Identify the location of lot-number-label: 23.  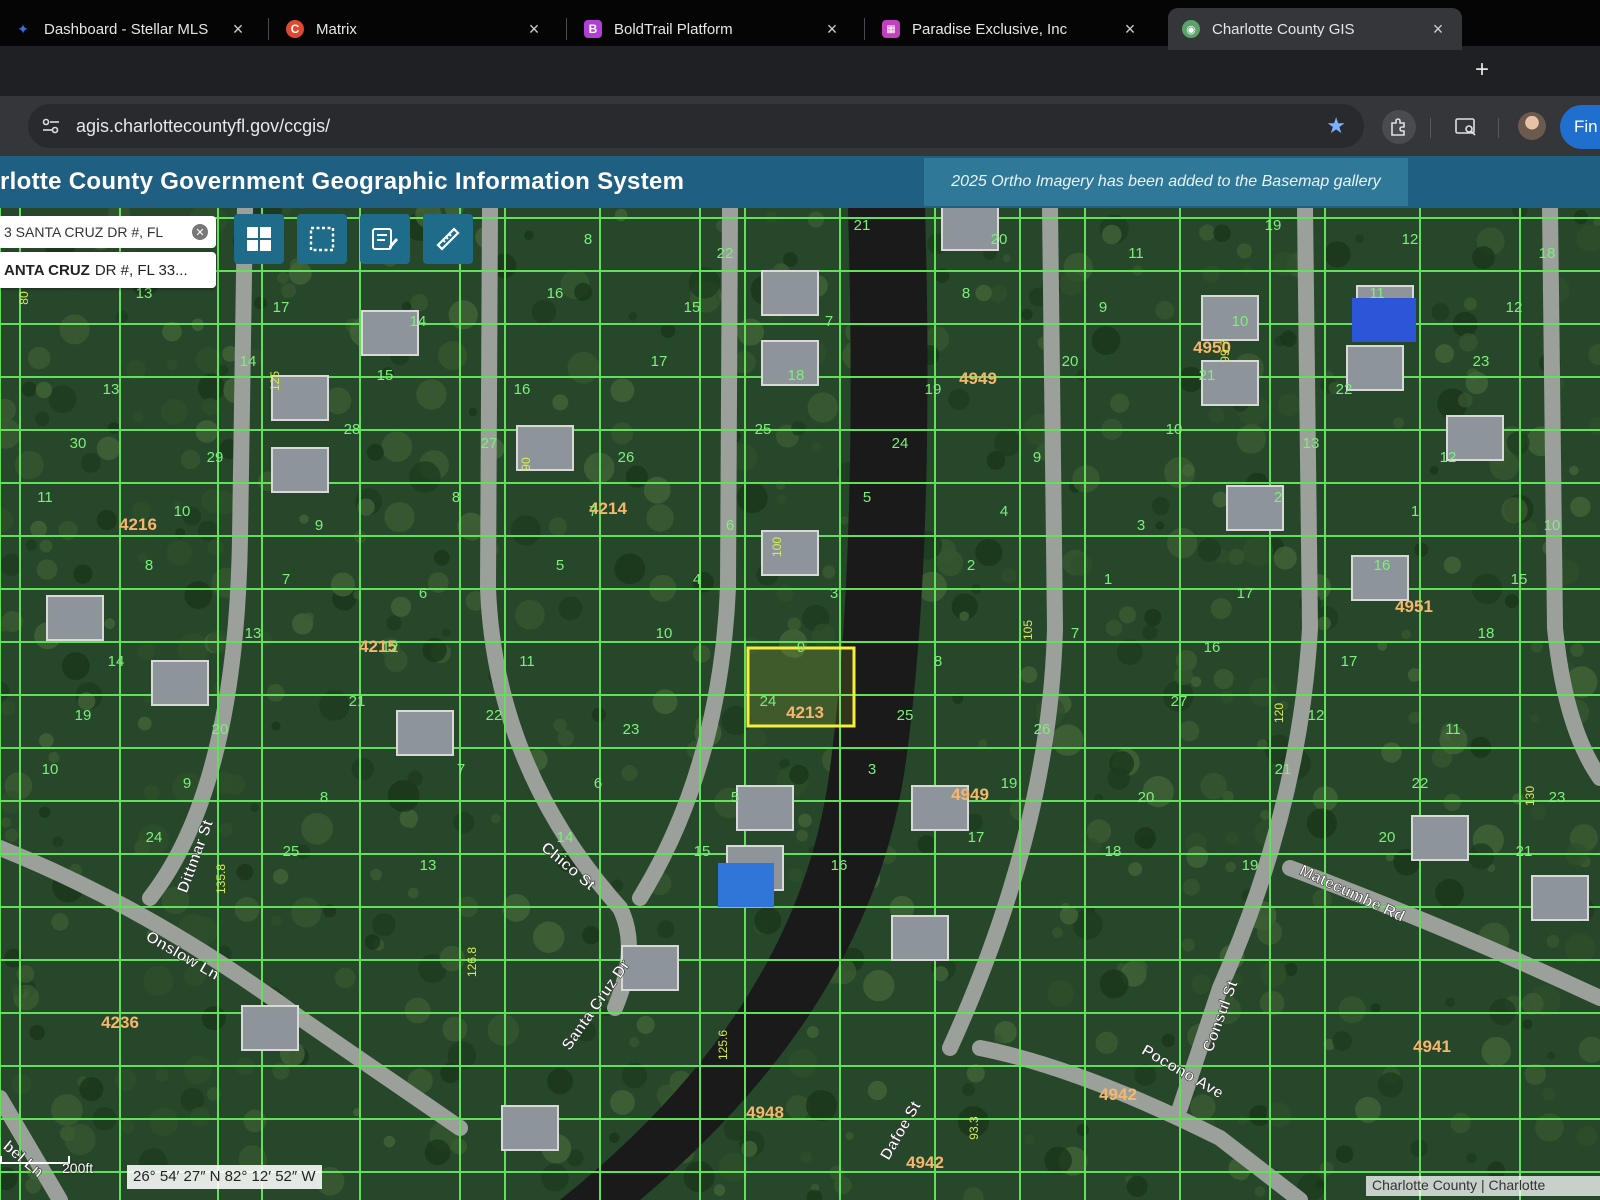
(1481, 361).